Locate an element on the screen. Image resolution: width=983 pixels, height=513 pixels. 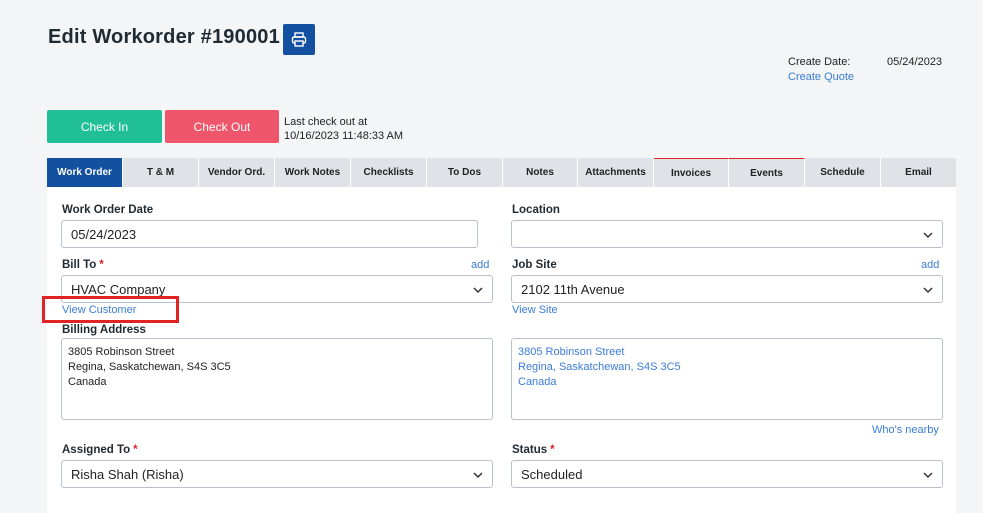
assigned-to-label: Assigned To * is located at coordinates (100, 450).